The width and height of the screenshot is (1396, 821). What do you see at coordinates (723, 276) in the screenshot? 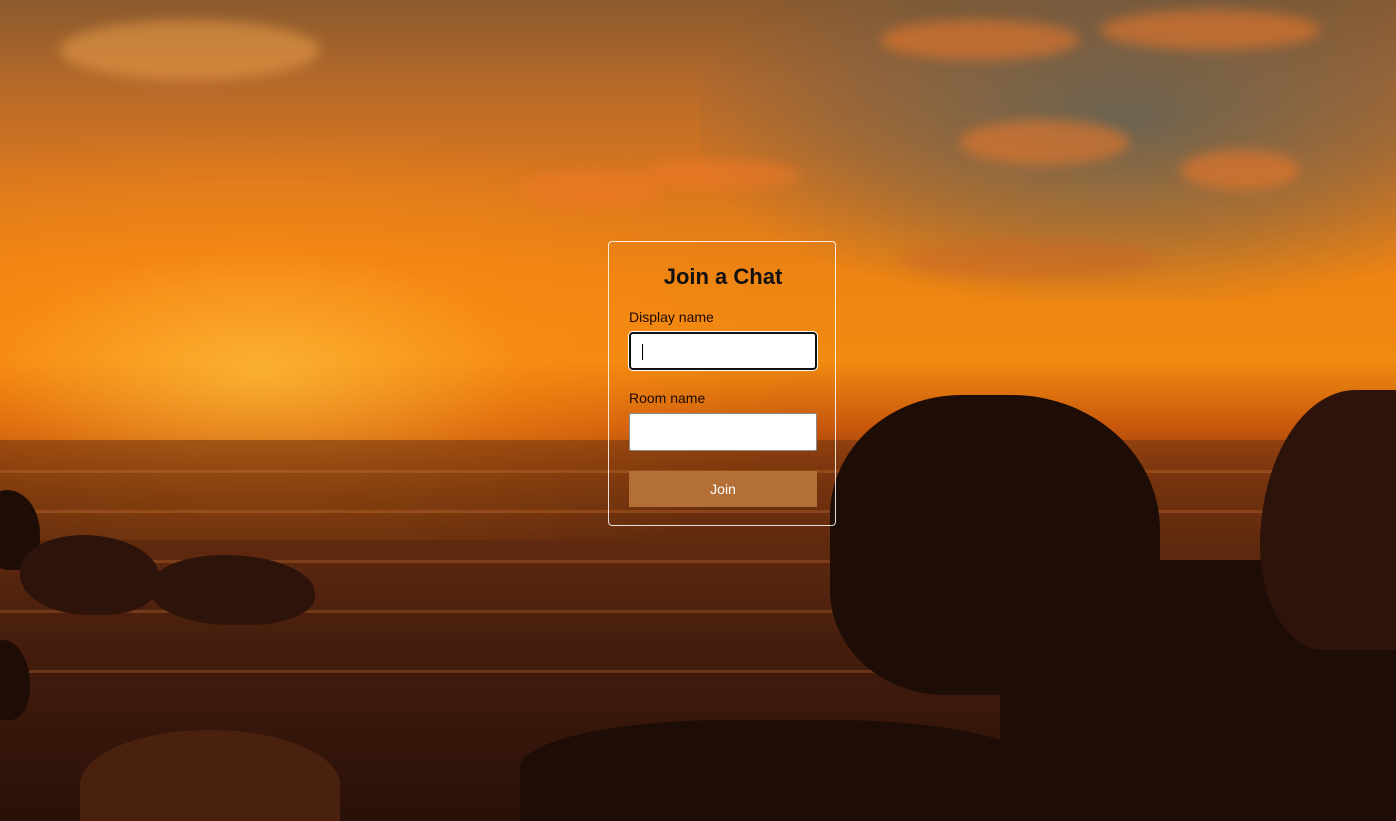
I see `form-title: Join a Chat` at bounding box center [723, 276].